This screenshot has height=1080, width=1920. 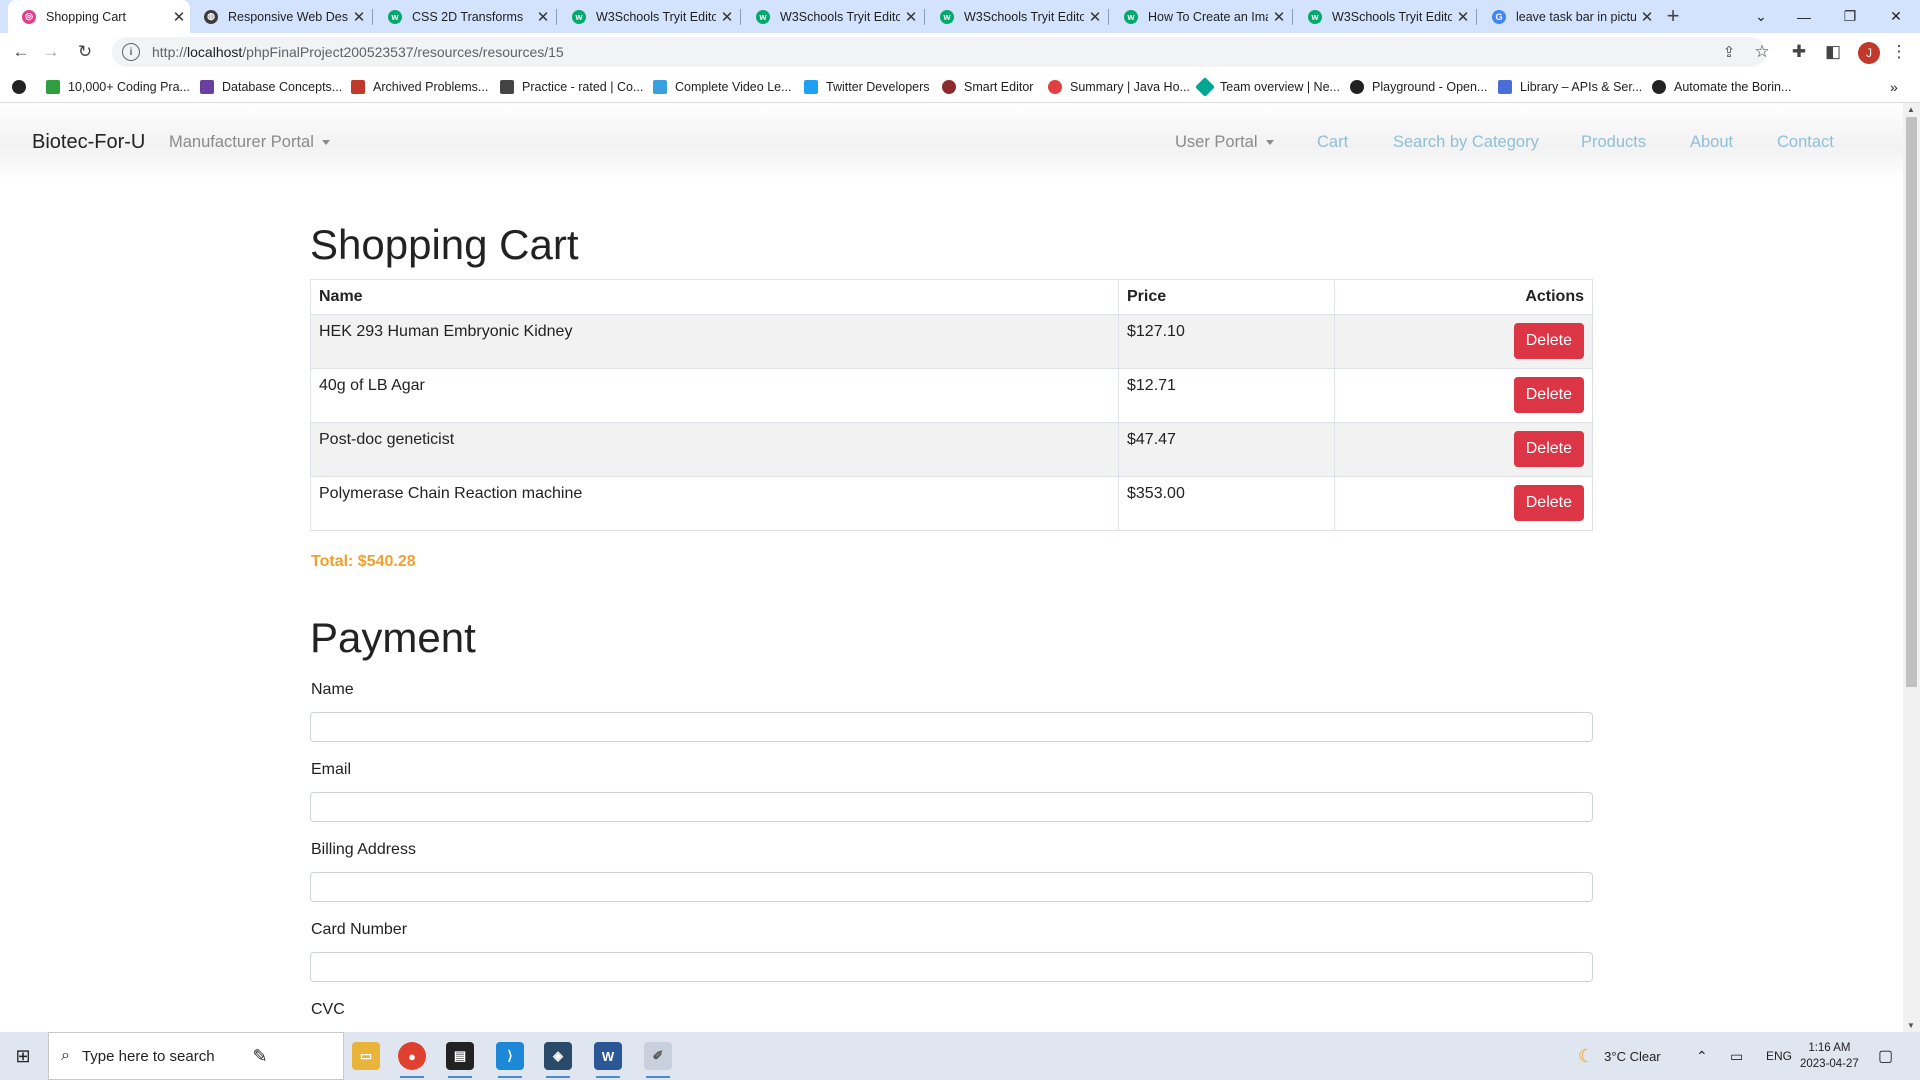 I want to click on moon-weather-icon: ☾, so click(x=1586, y=1055).